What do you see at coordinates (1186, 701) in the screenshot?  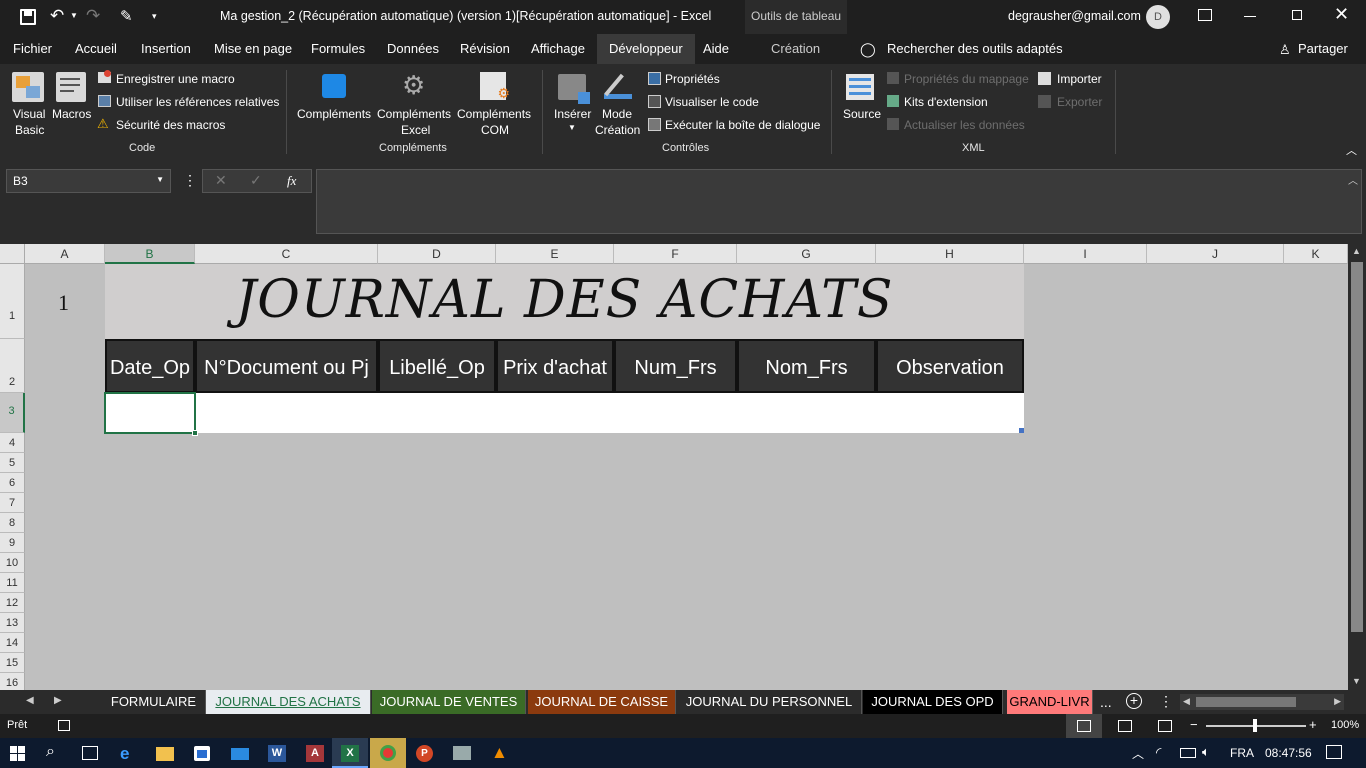 I see `scroll-left-icon: ◀` at bounding box center [1186, 701].